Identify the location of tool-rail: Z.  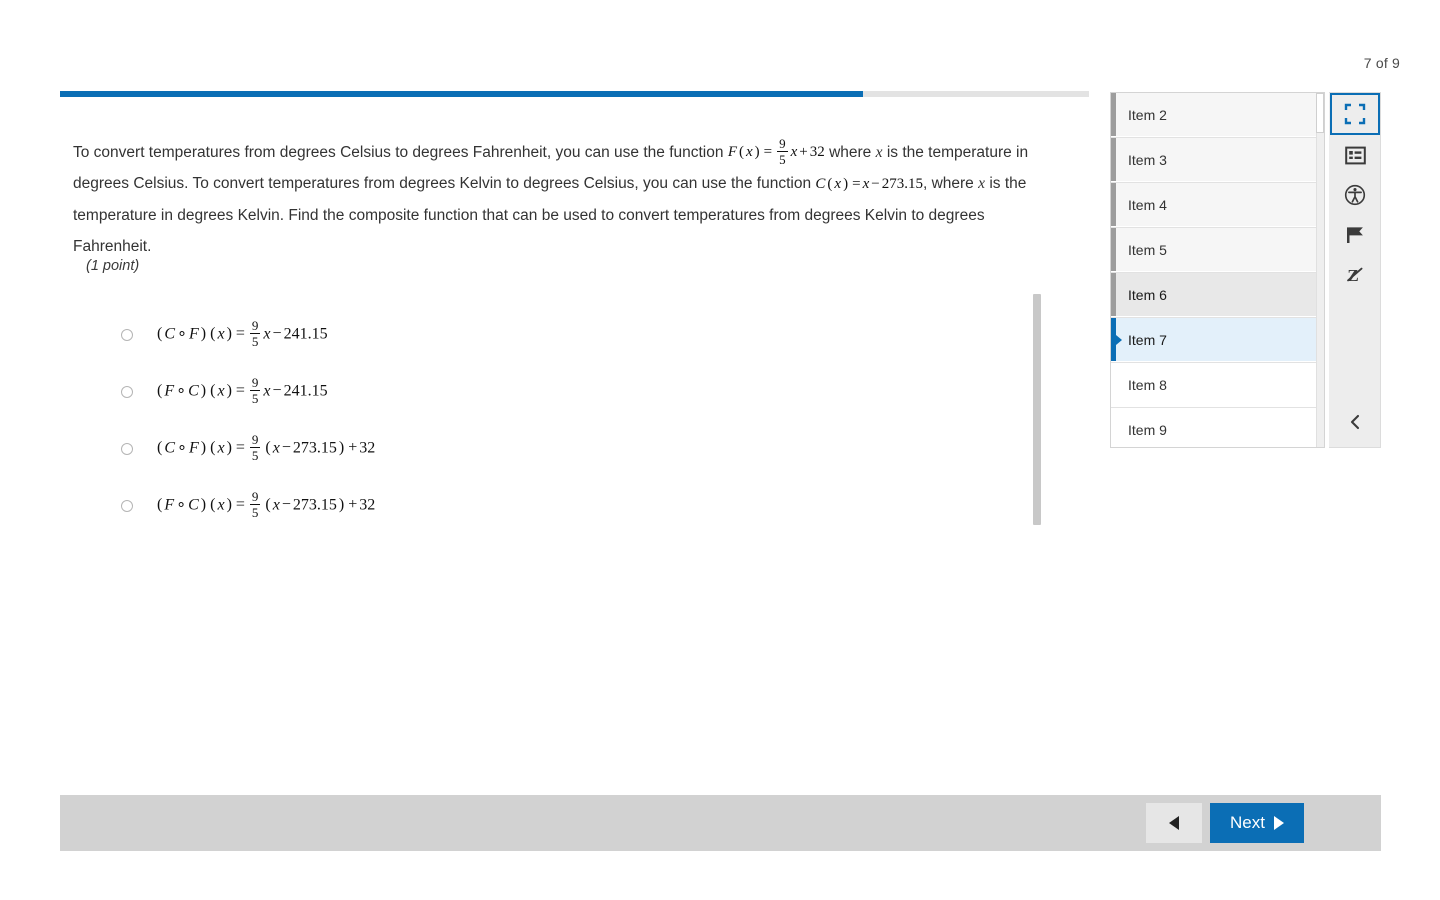
(1355, 270).